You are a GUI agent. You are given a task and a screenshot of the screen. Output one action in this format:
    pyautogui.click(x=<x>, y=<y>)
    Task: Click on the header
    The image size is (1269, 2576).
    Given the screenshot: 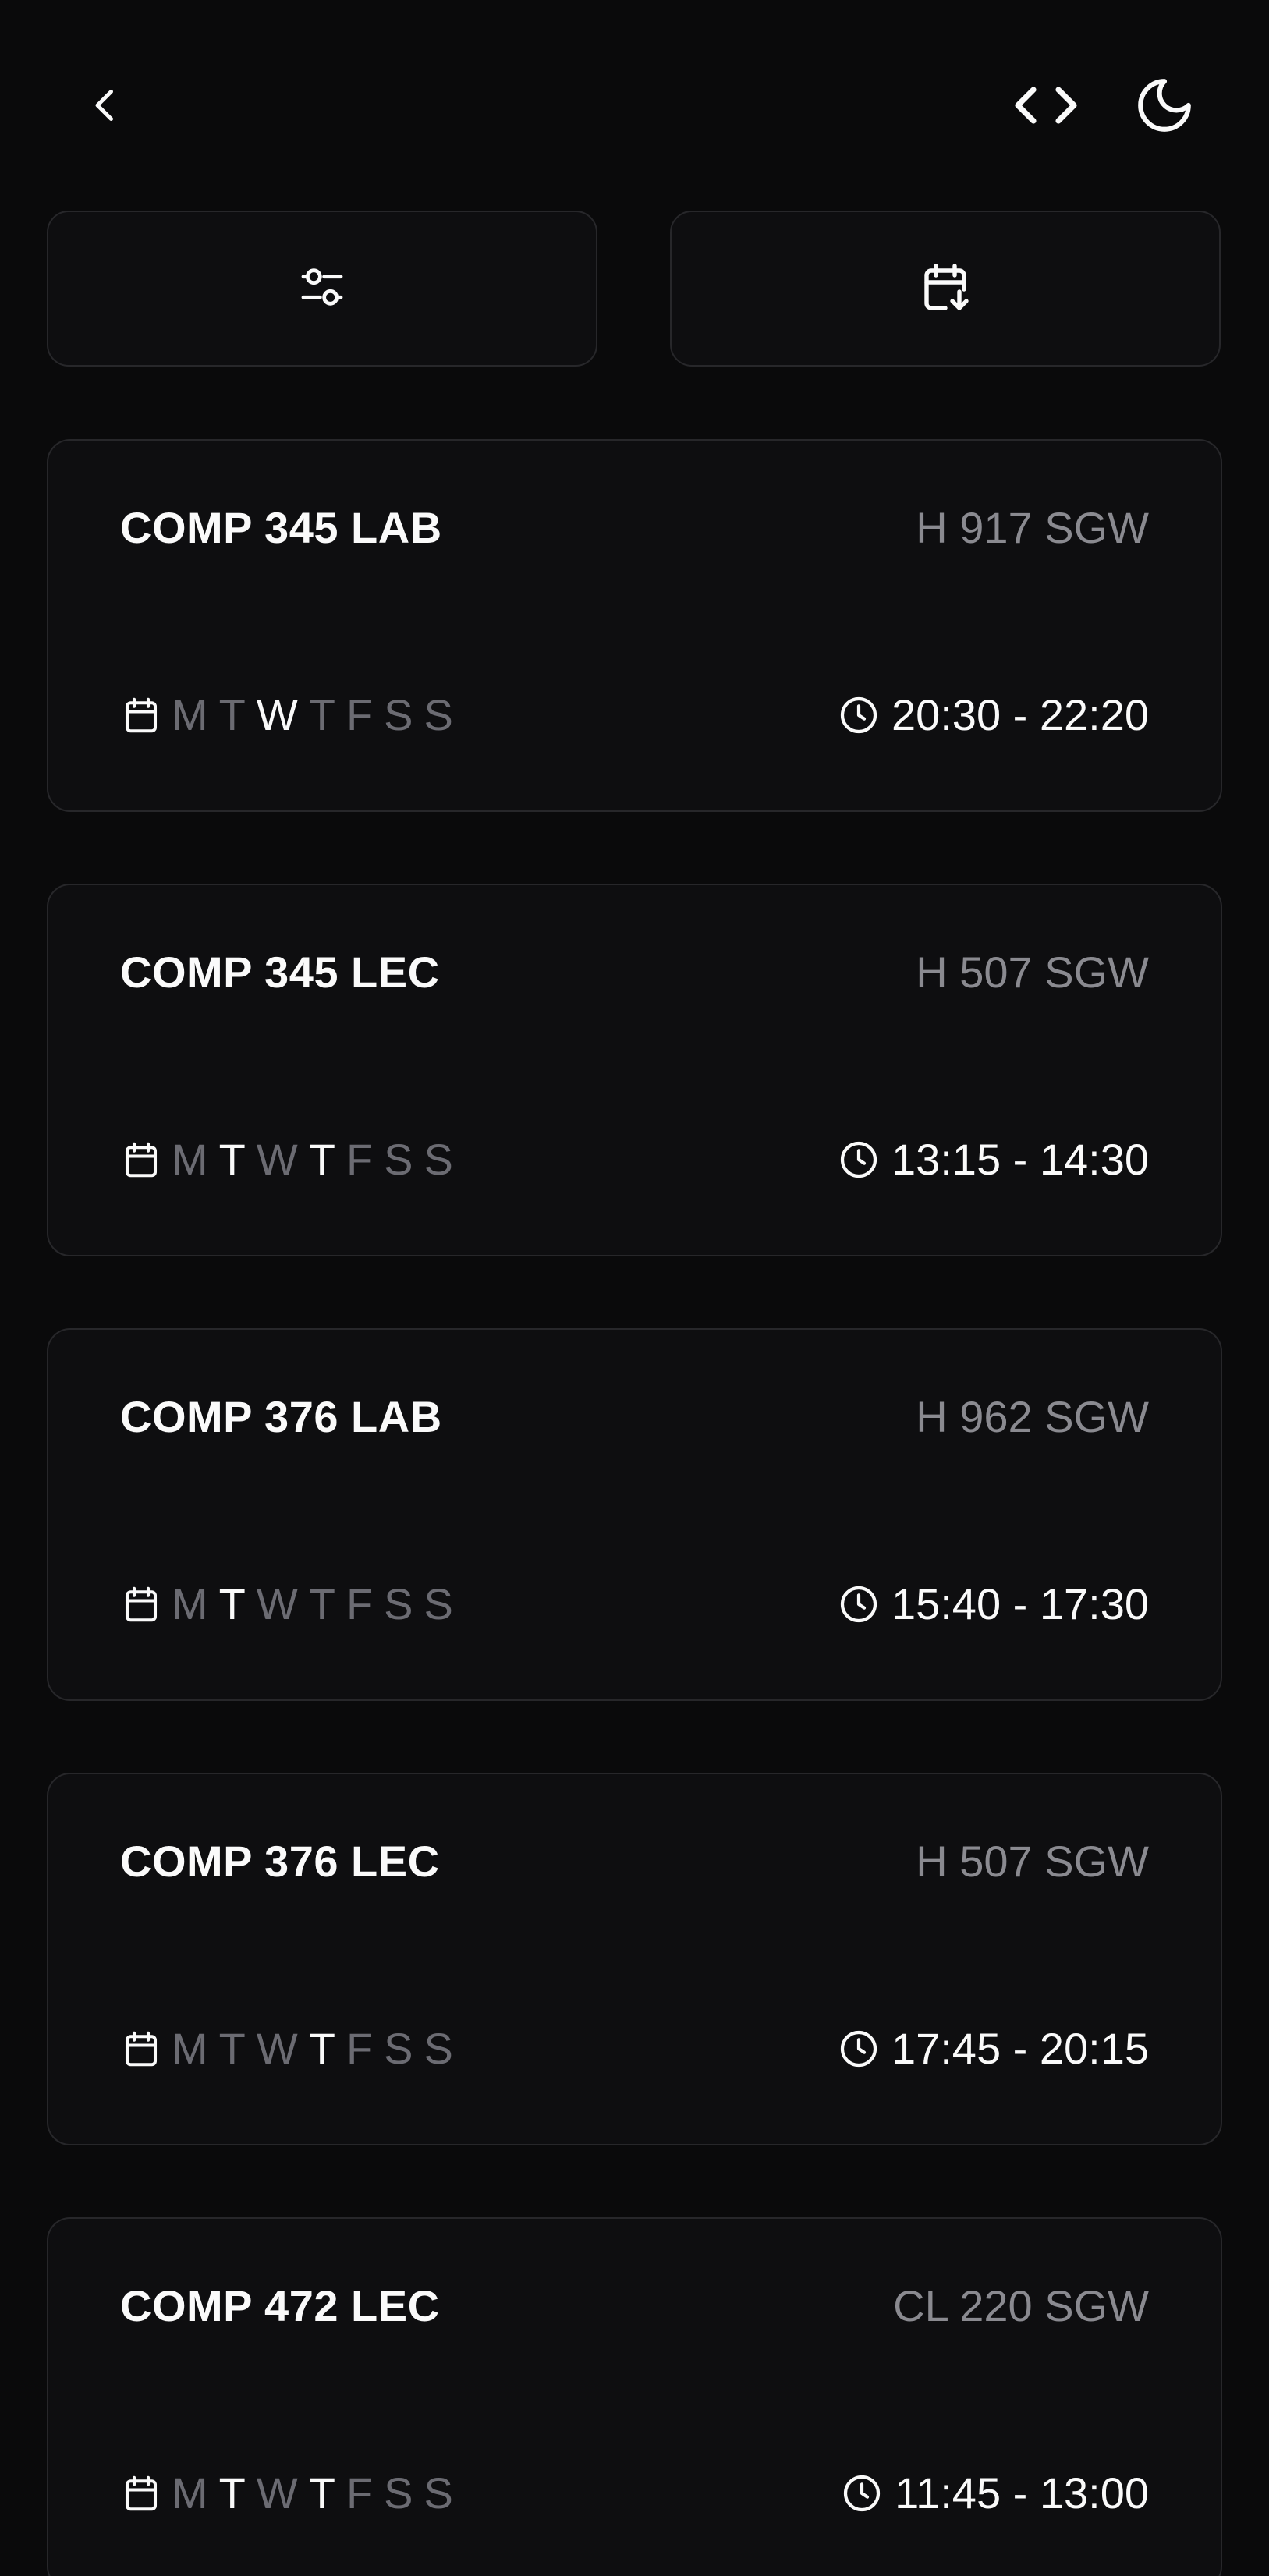 What is the action you would take?
    pyautogui.click(x=634, y=106)
    